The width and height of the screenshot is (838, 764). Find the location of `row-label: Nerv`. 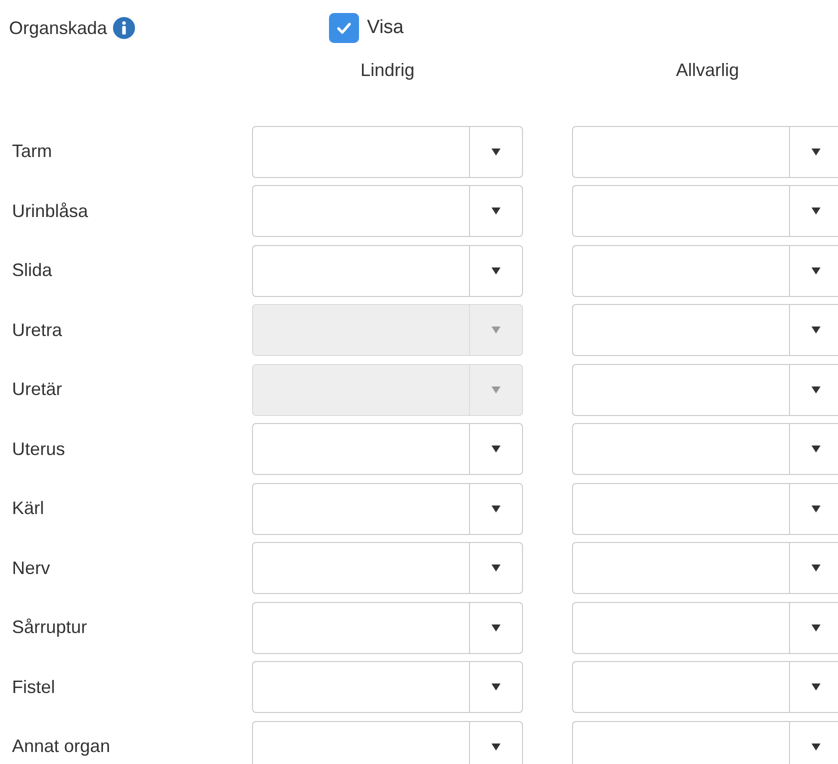

row-label: Nerv is located at coordinates (31, 568).